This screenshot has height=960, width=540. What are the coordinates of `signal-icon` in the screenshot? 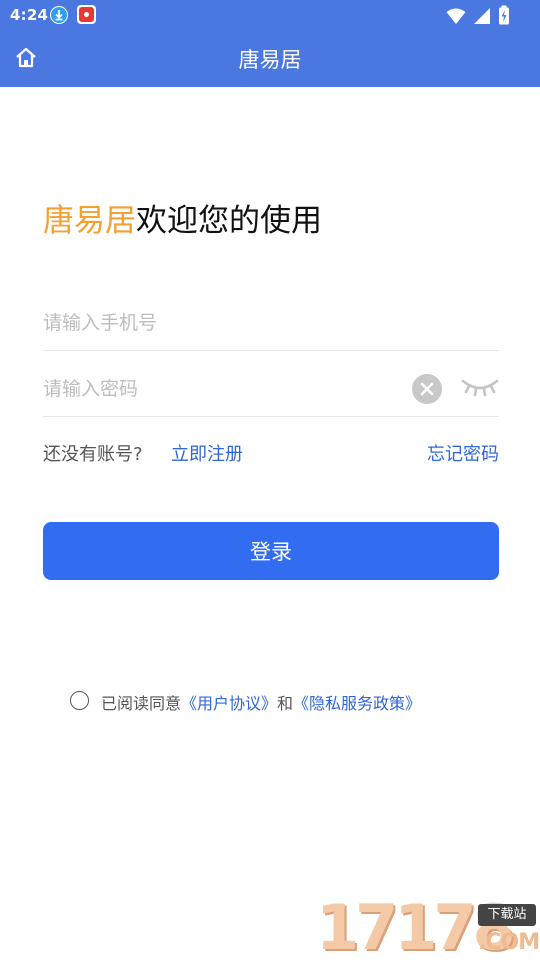 It's located at (481, 16).